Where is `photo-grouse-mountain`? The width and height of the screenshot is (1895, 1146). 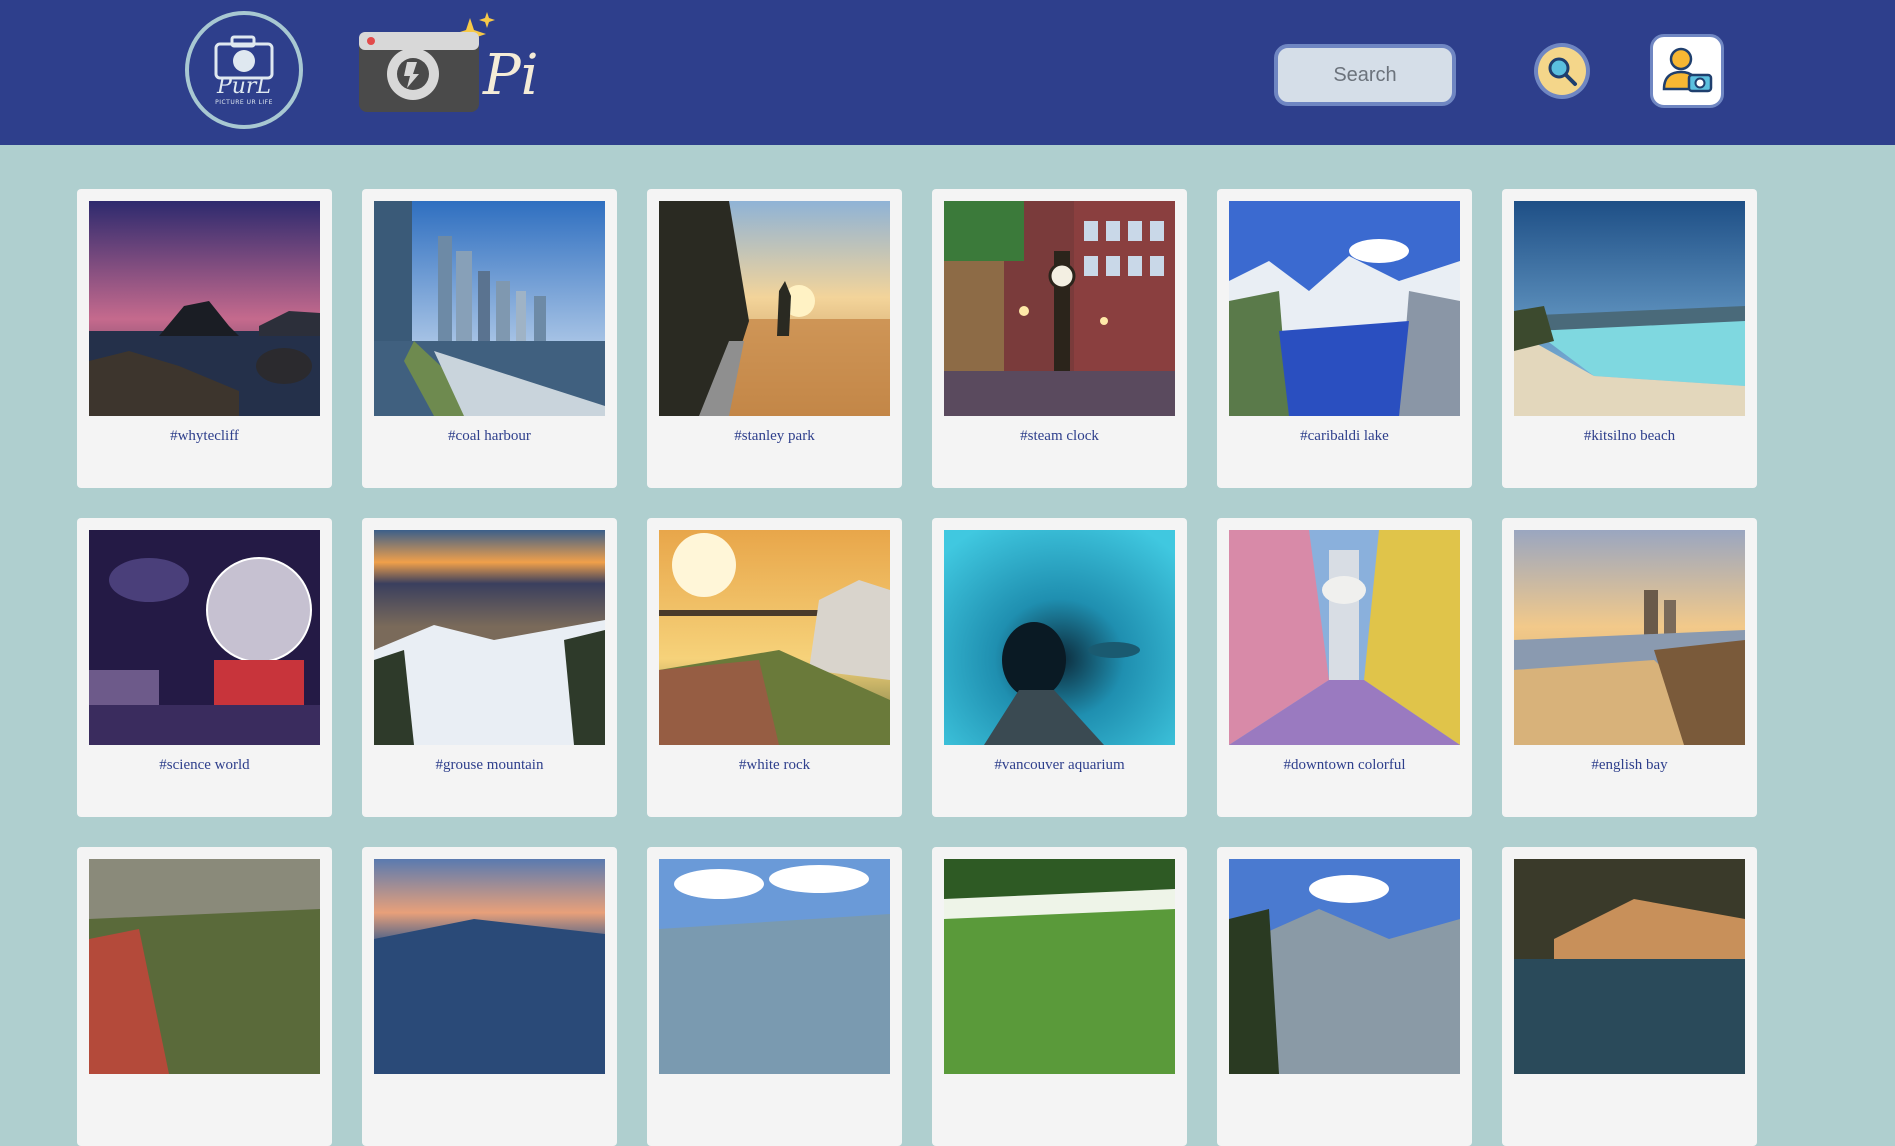
photo-grouse-mountain is located at coordinates (489, 637).